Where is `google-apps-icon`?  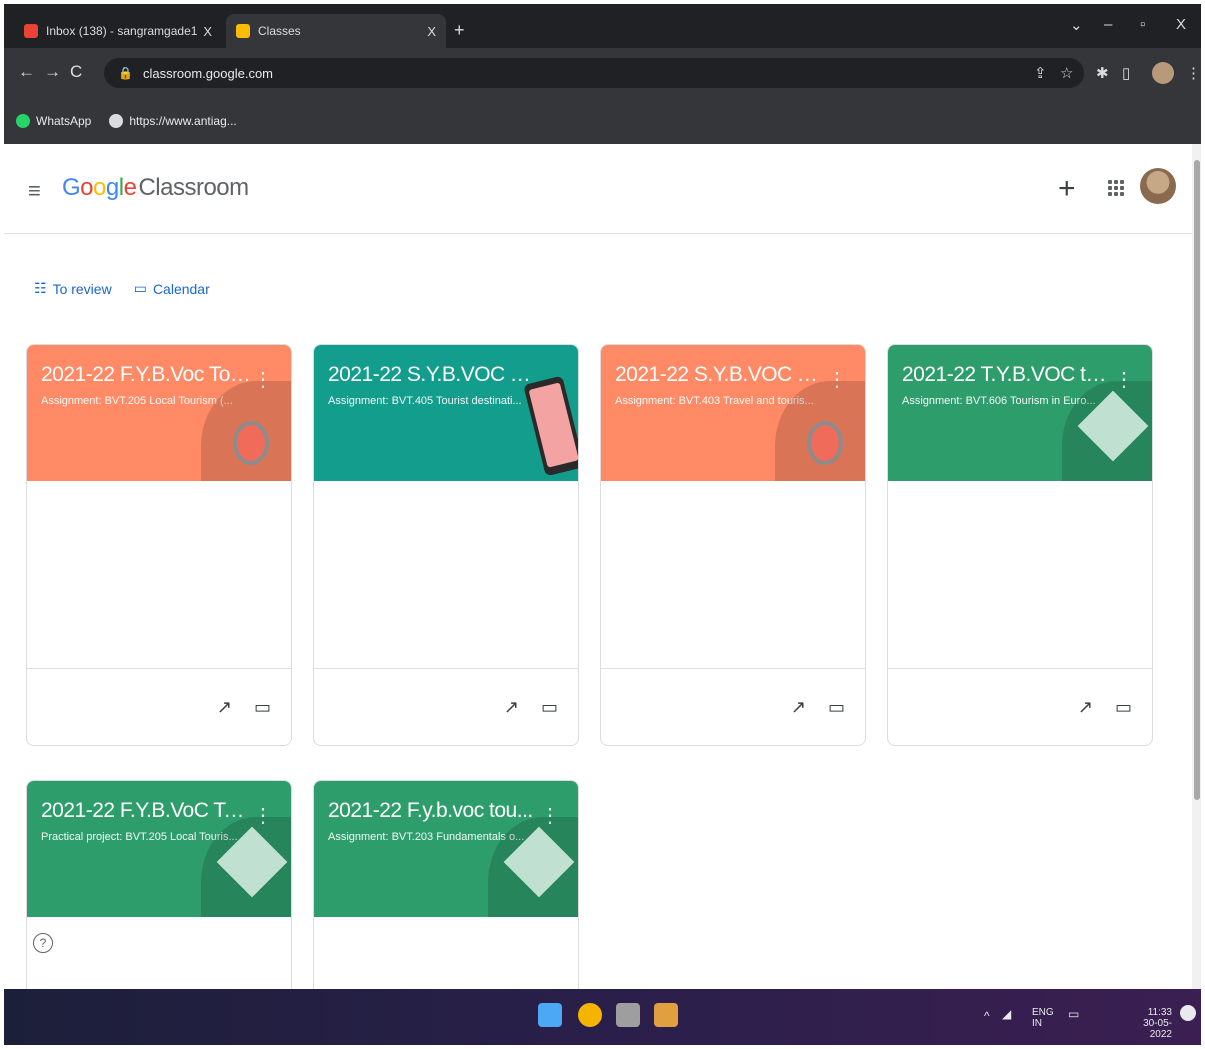 google-apps-icon is located at coordinates (1116, 188).